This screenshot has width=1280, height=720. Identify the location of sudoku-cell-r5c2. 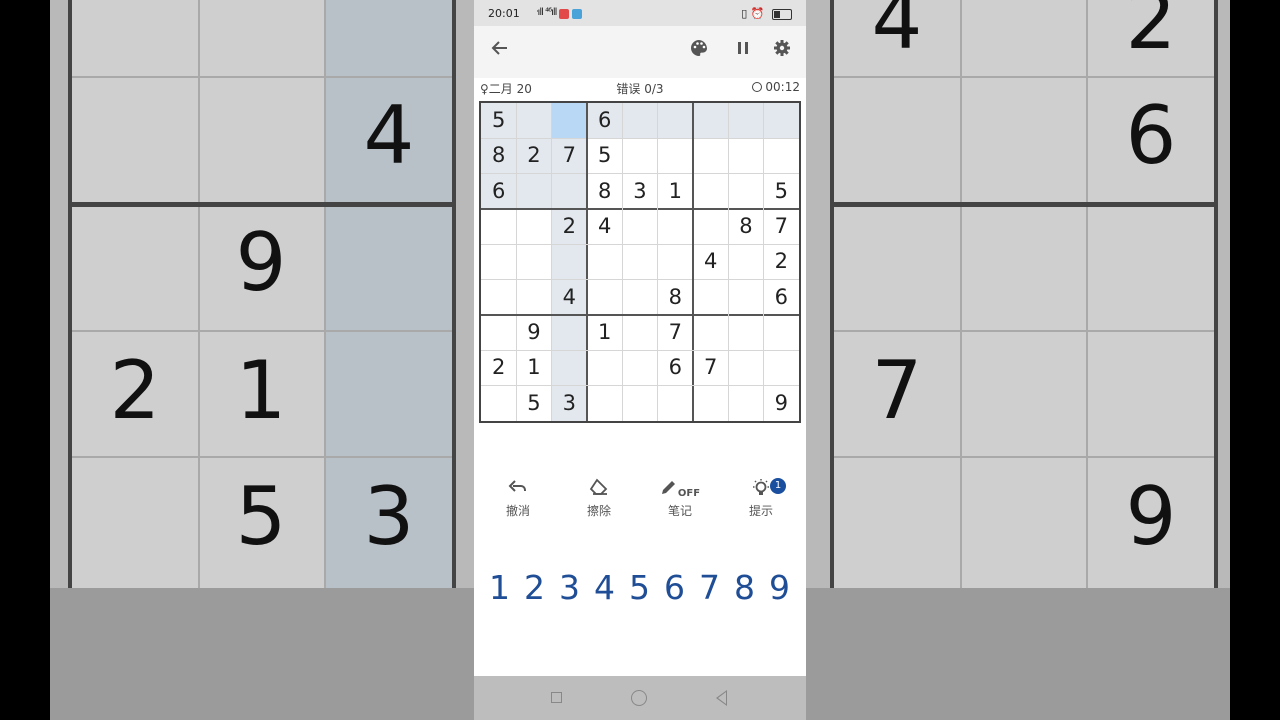
(533, 261).